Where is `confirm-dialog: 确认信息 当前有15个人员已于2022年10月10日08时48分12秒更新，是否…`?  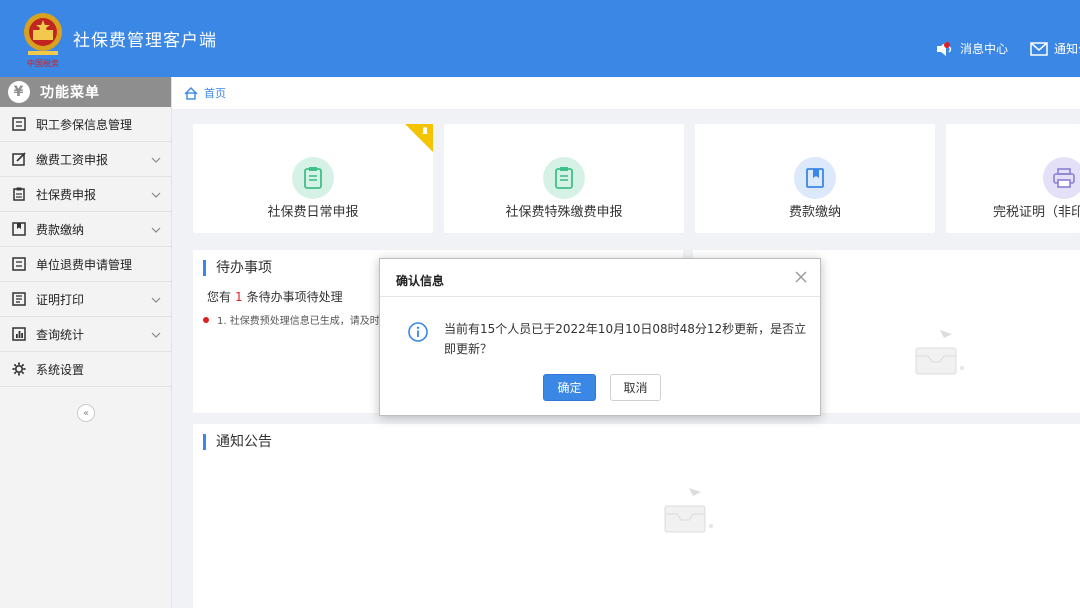
confirm-dialog: 确认信息 当前有15个人员已于2022年10月10日08时48分12秒更新，是否… is located at coordinates (600, 337).